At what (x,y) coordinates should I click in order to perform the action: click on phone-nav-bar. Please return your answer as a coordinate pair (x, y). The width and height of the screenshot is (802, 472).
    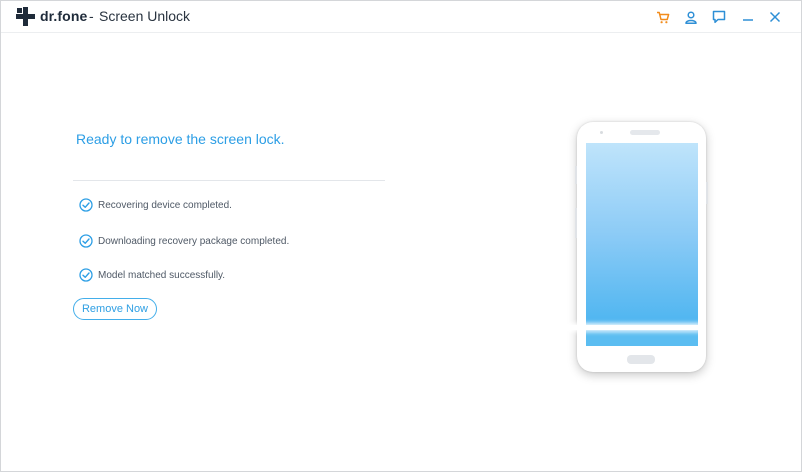
    Looking at the image, I should click on (642, 339).